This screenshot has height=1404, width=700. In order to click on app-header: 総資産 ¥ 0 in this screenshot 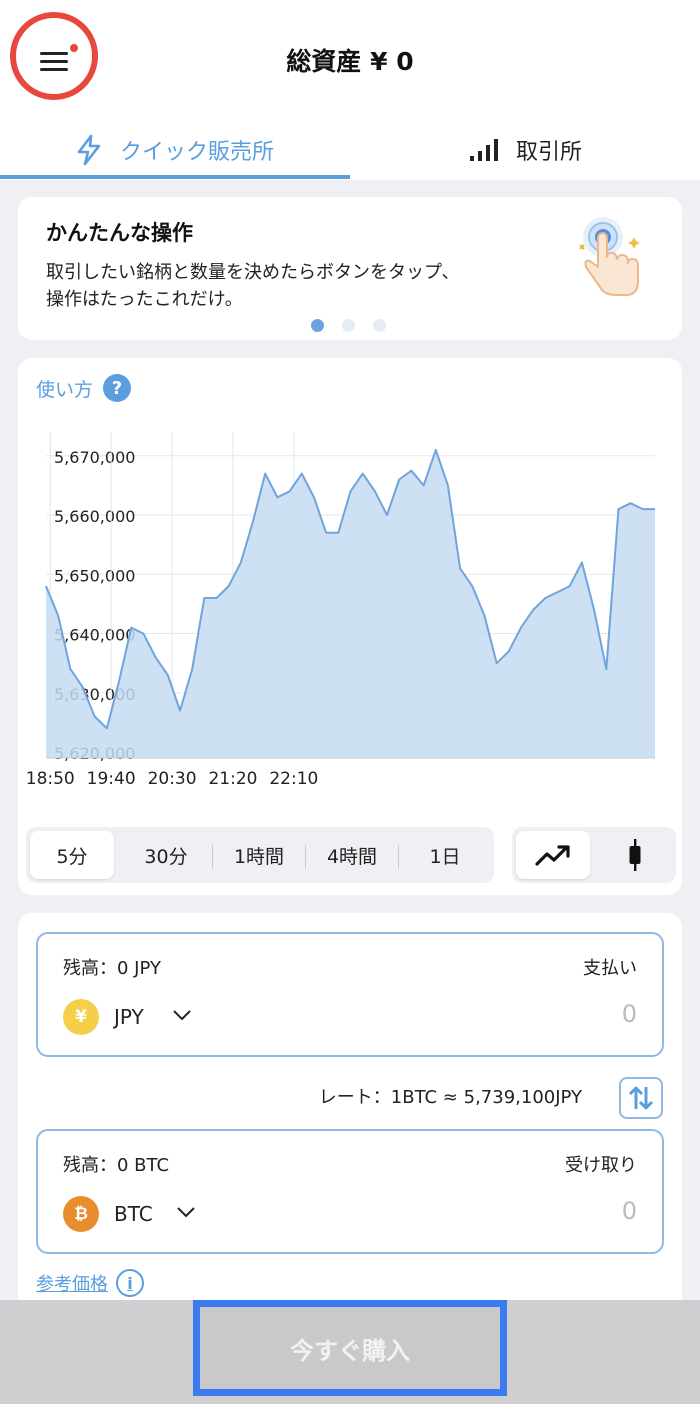, I will do `click(350, 60)`.